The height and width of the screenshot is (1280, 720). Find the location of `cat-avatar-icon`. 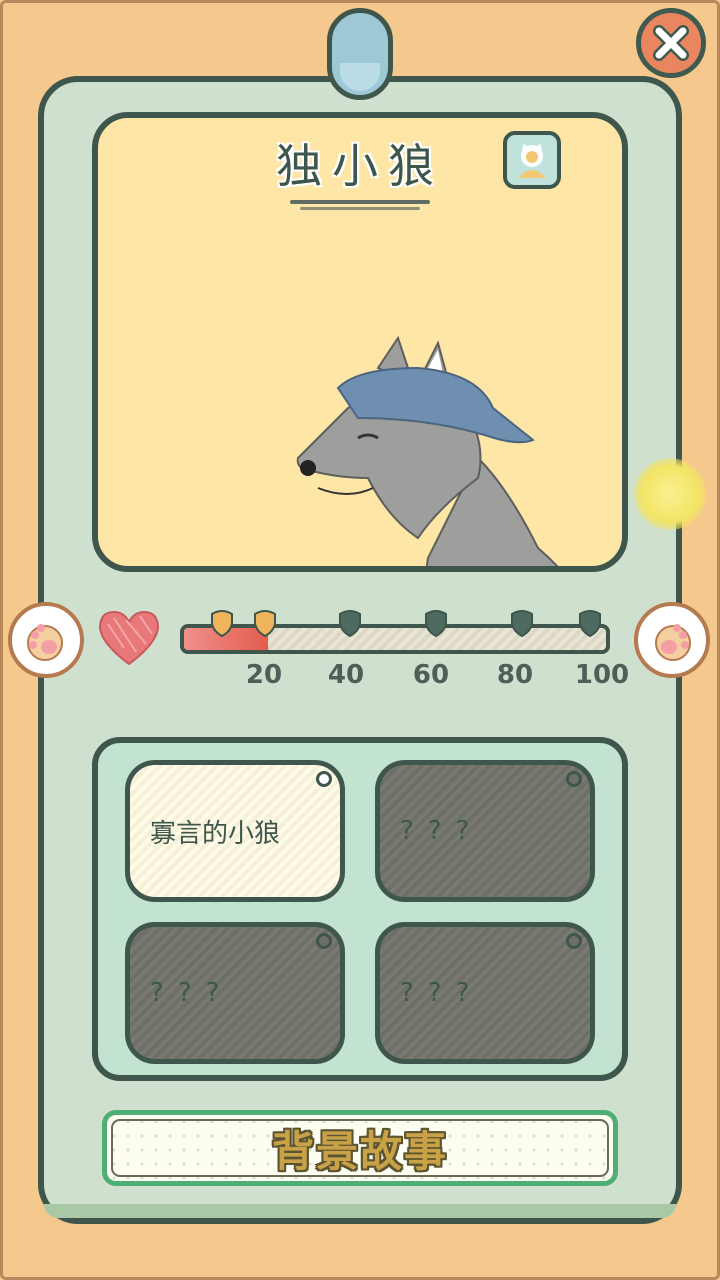

cat-avatar-icon is located at coordinates (532, 160).